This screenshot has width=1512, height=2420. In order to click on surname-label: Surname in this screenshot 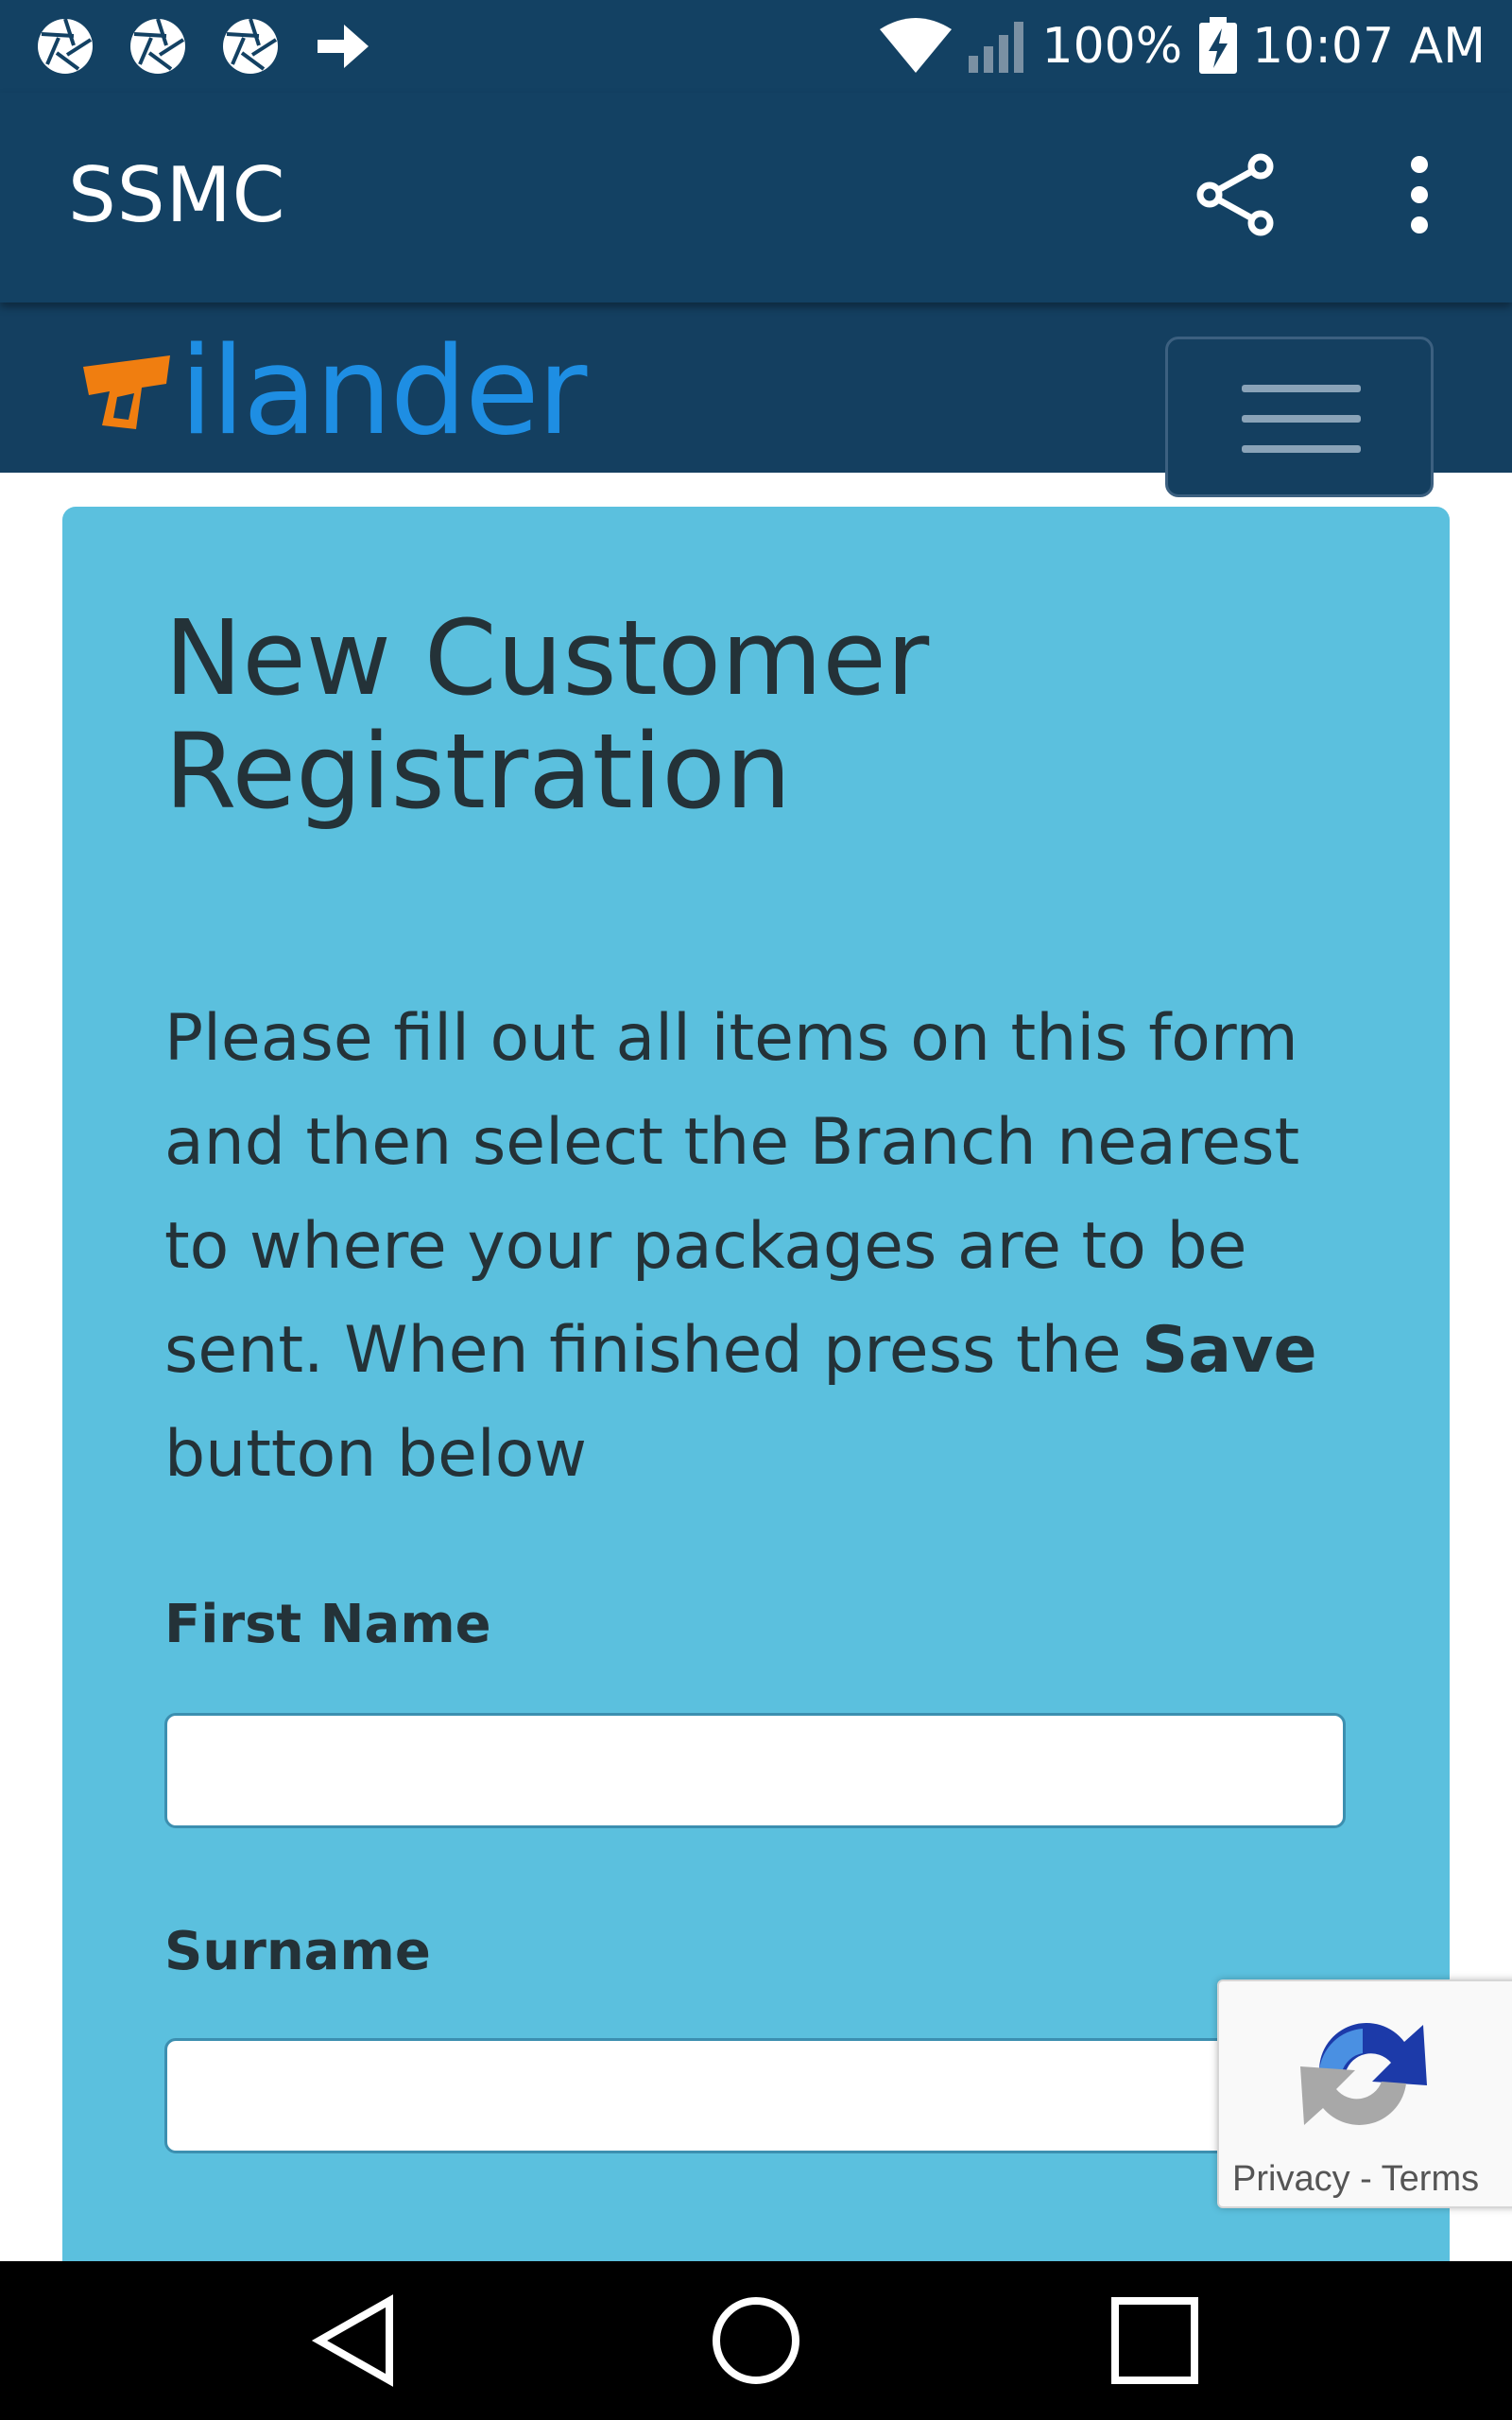, I will do `click(297, 1951)`.